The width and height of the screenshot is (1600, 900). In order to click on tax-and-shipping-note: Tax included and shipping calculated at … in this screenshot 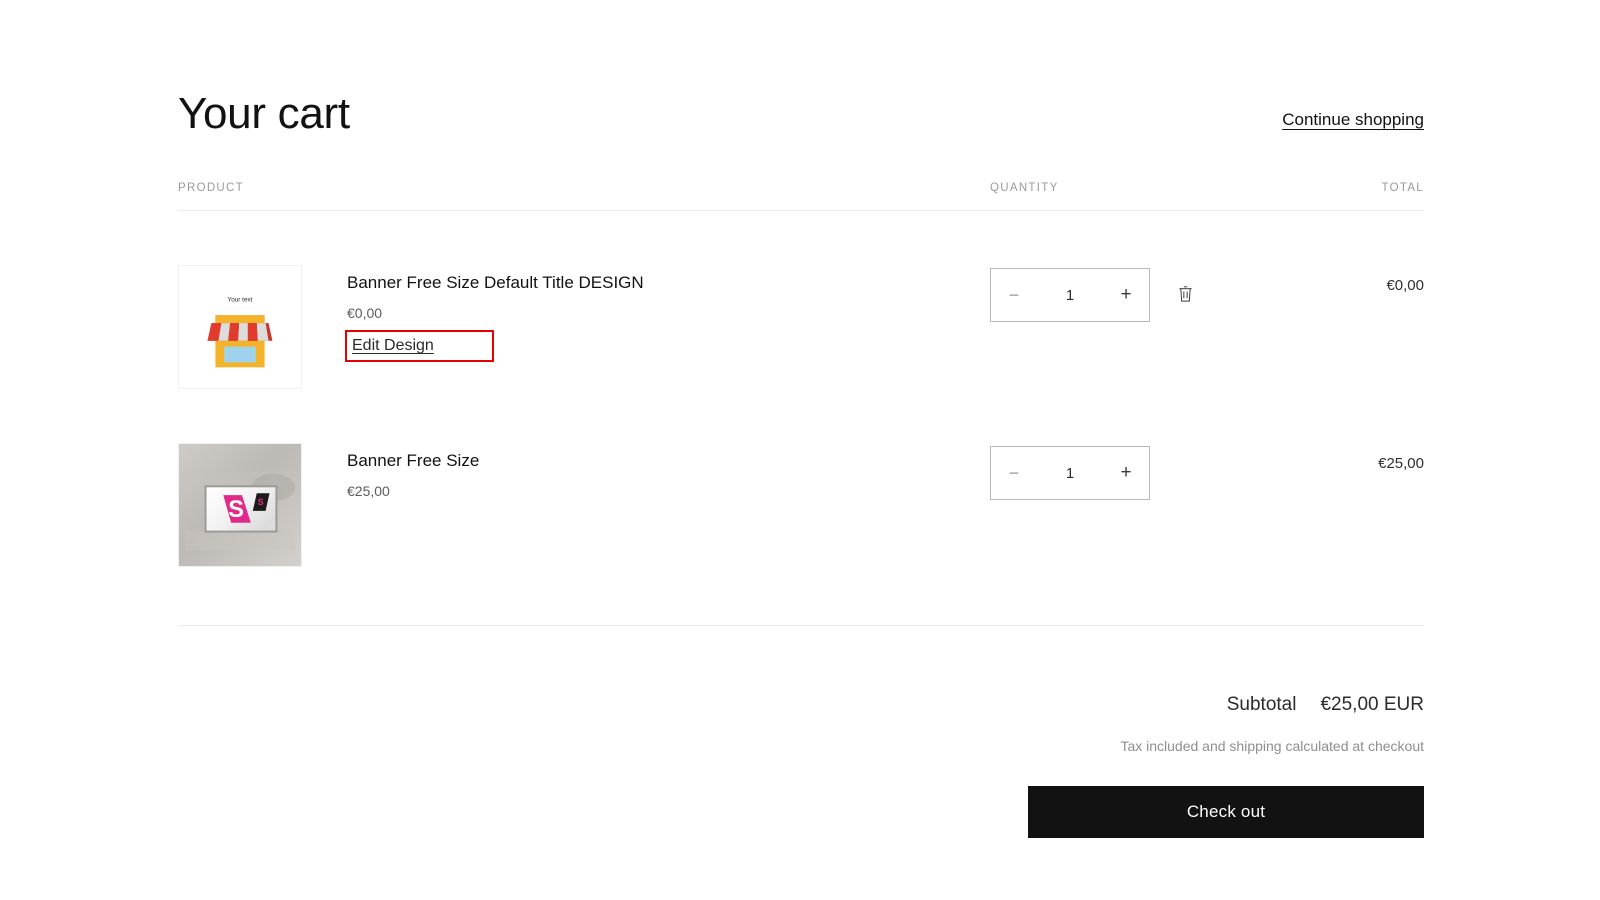, I will do `click(1272, 746)`.